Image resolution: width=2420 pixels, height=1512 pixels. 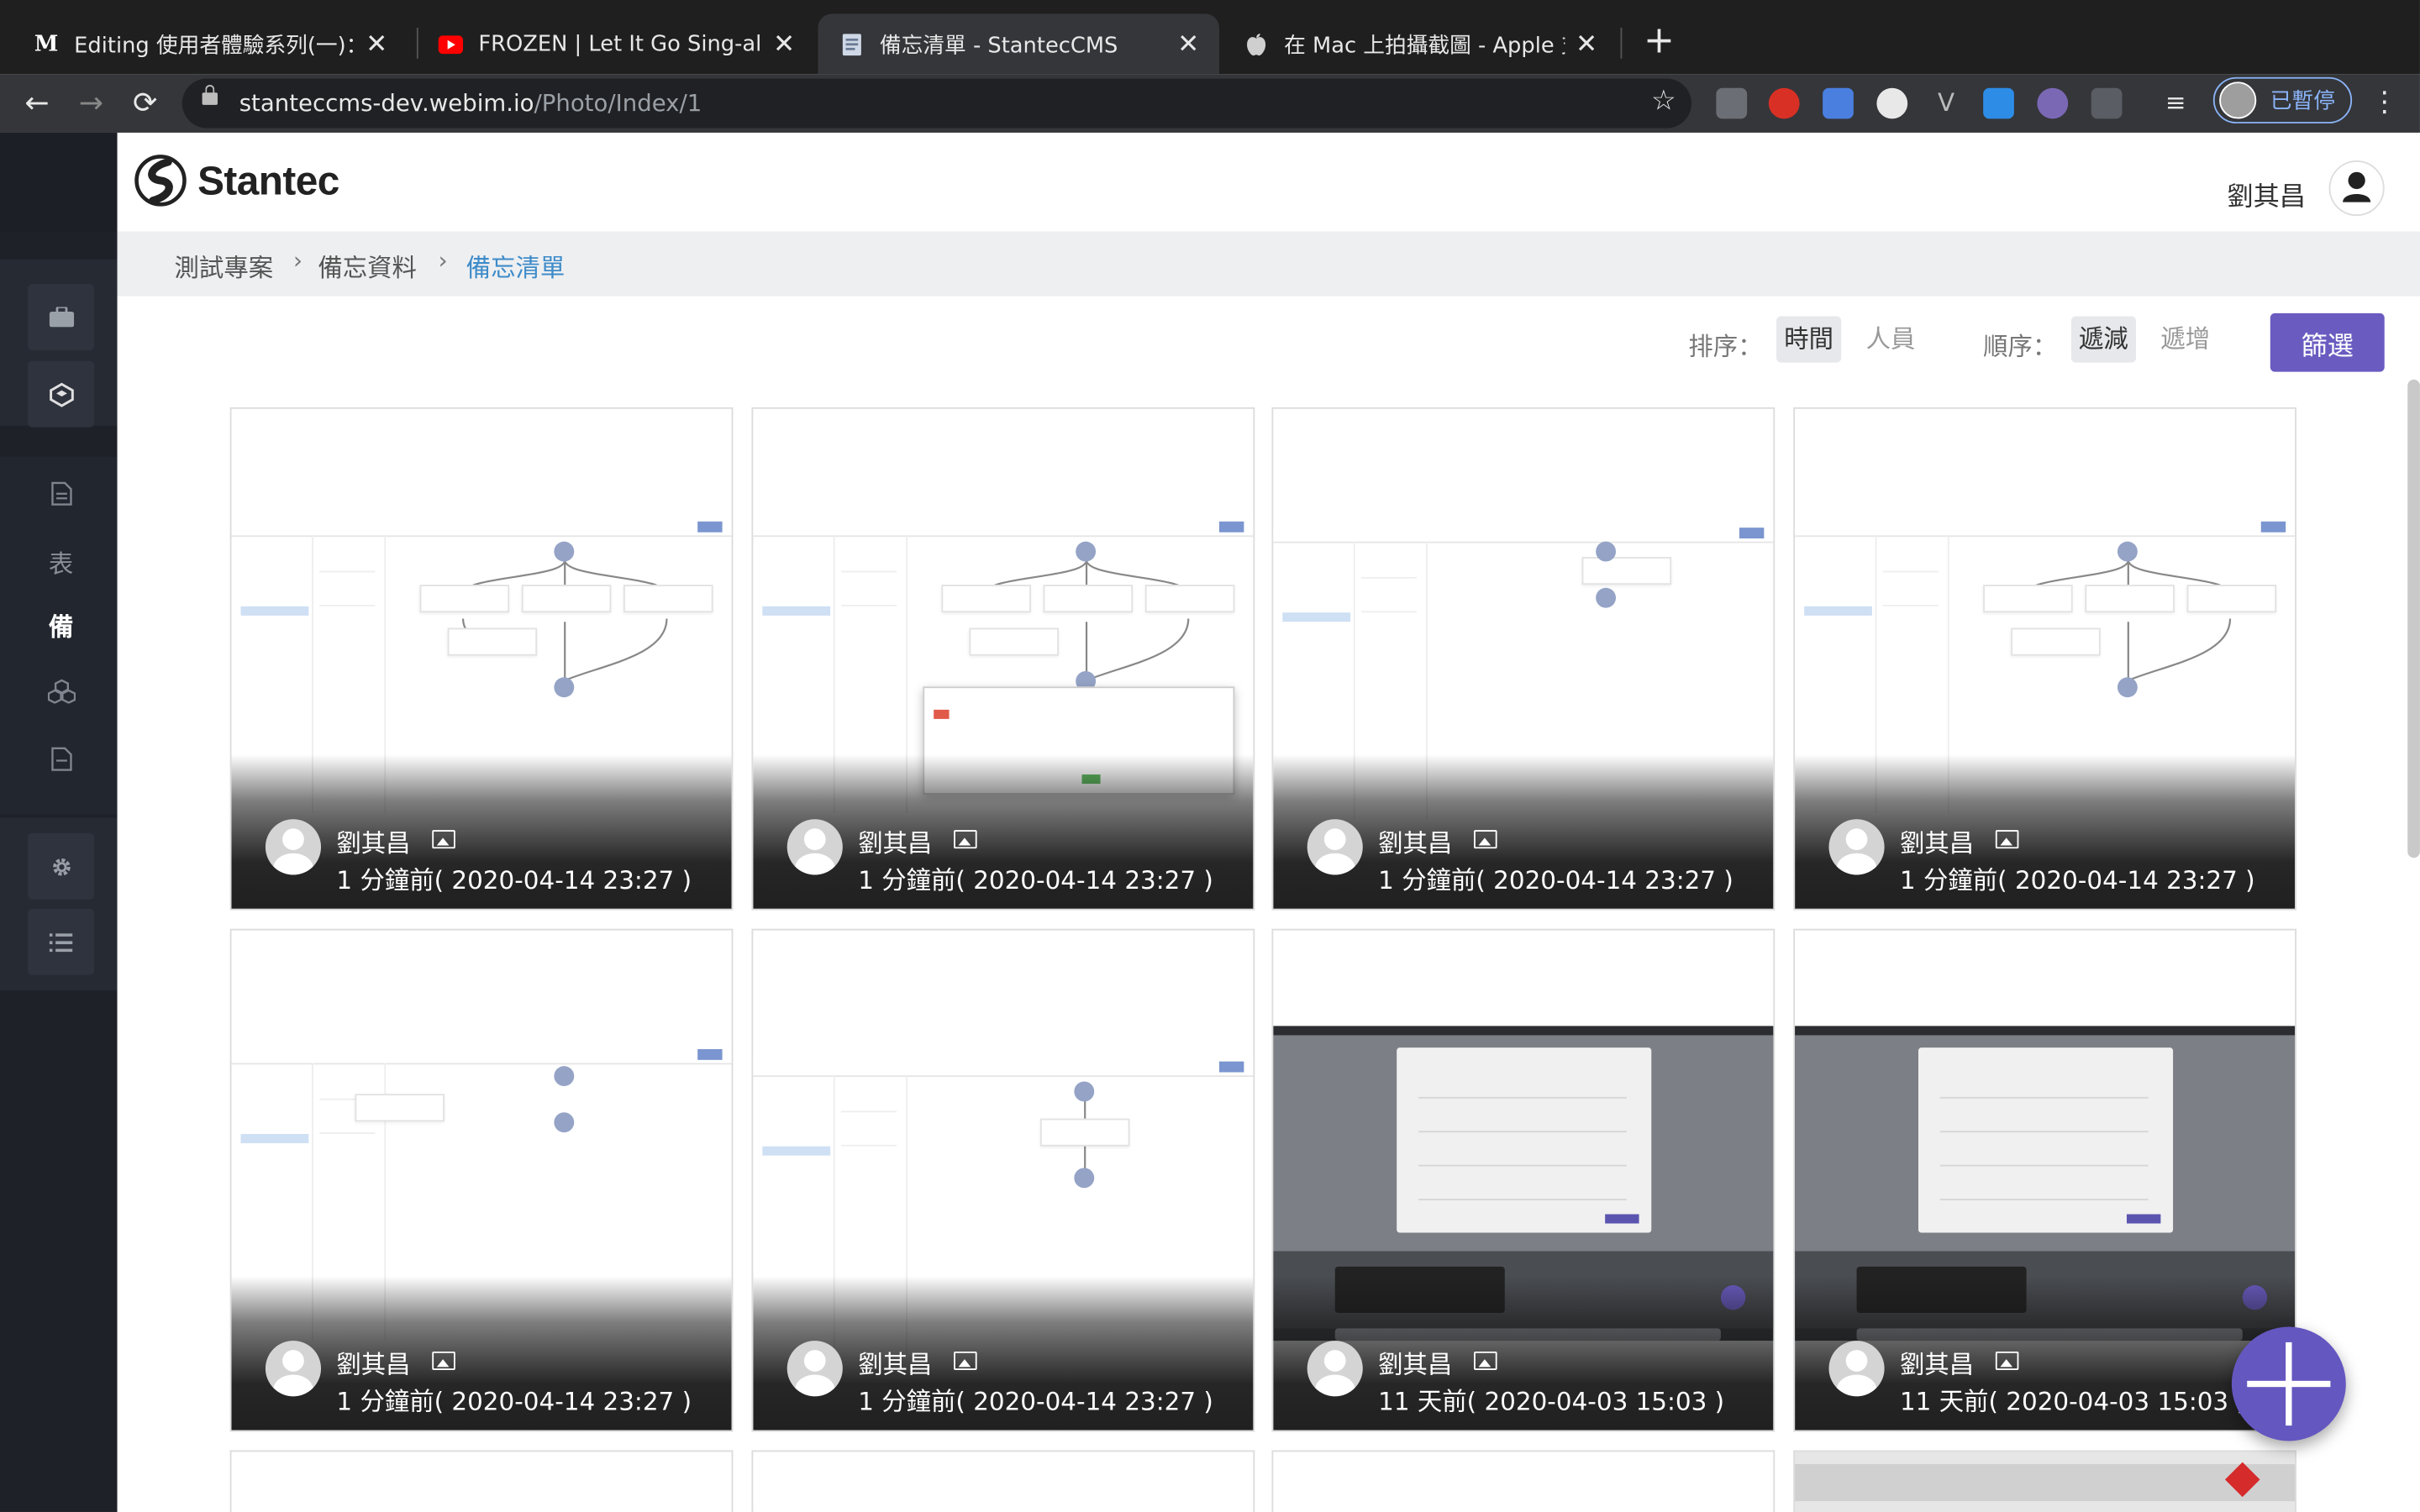 What do you see at coordinates (1998, 103) in the screenshot?
I see `extension-cloud-icon` at bounding box center [1998, 103].